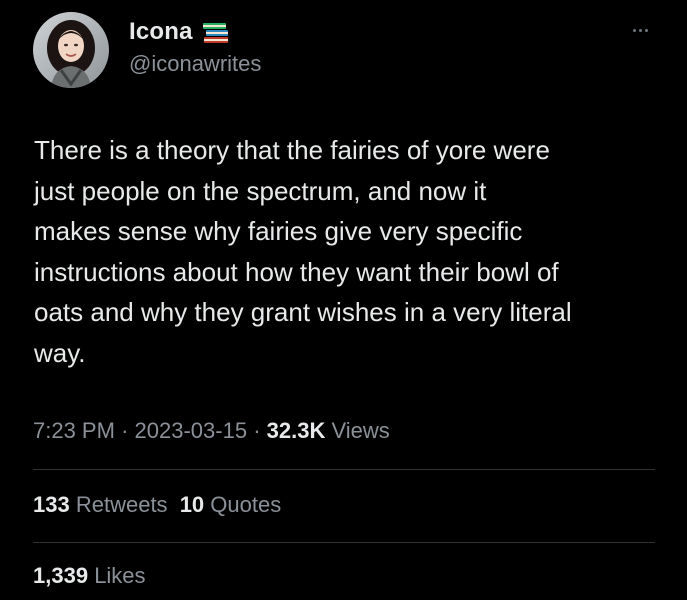 The width and height of the screenshot is (687, 600). What do you see at coordinates (60, 352) in the screenshot?
I see `tweet-text-line: way.` at bounding box center [60, 352].